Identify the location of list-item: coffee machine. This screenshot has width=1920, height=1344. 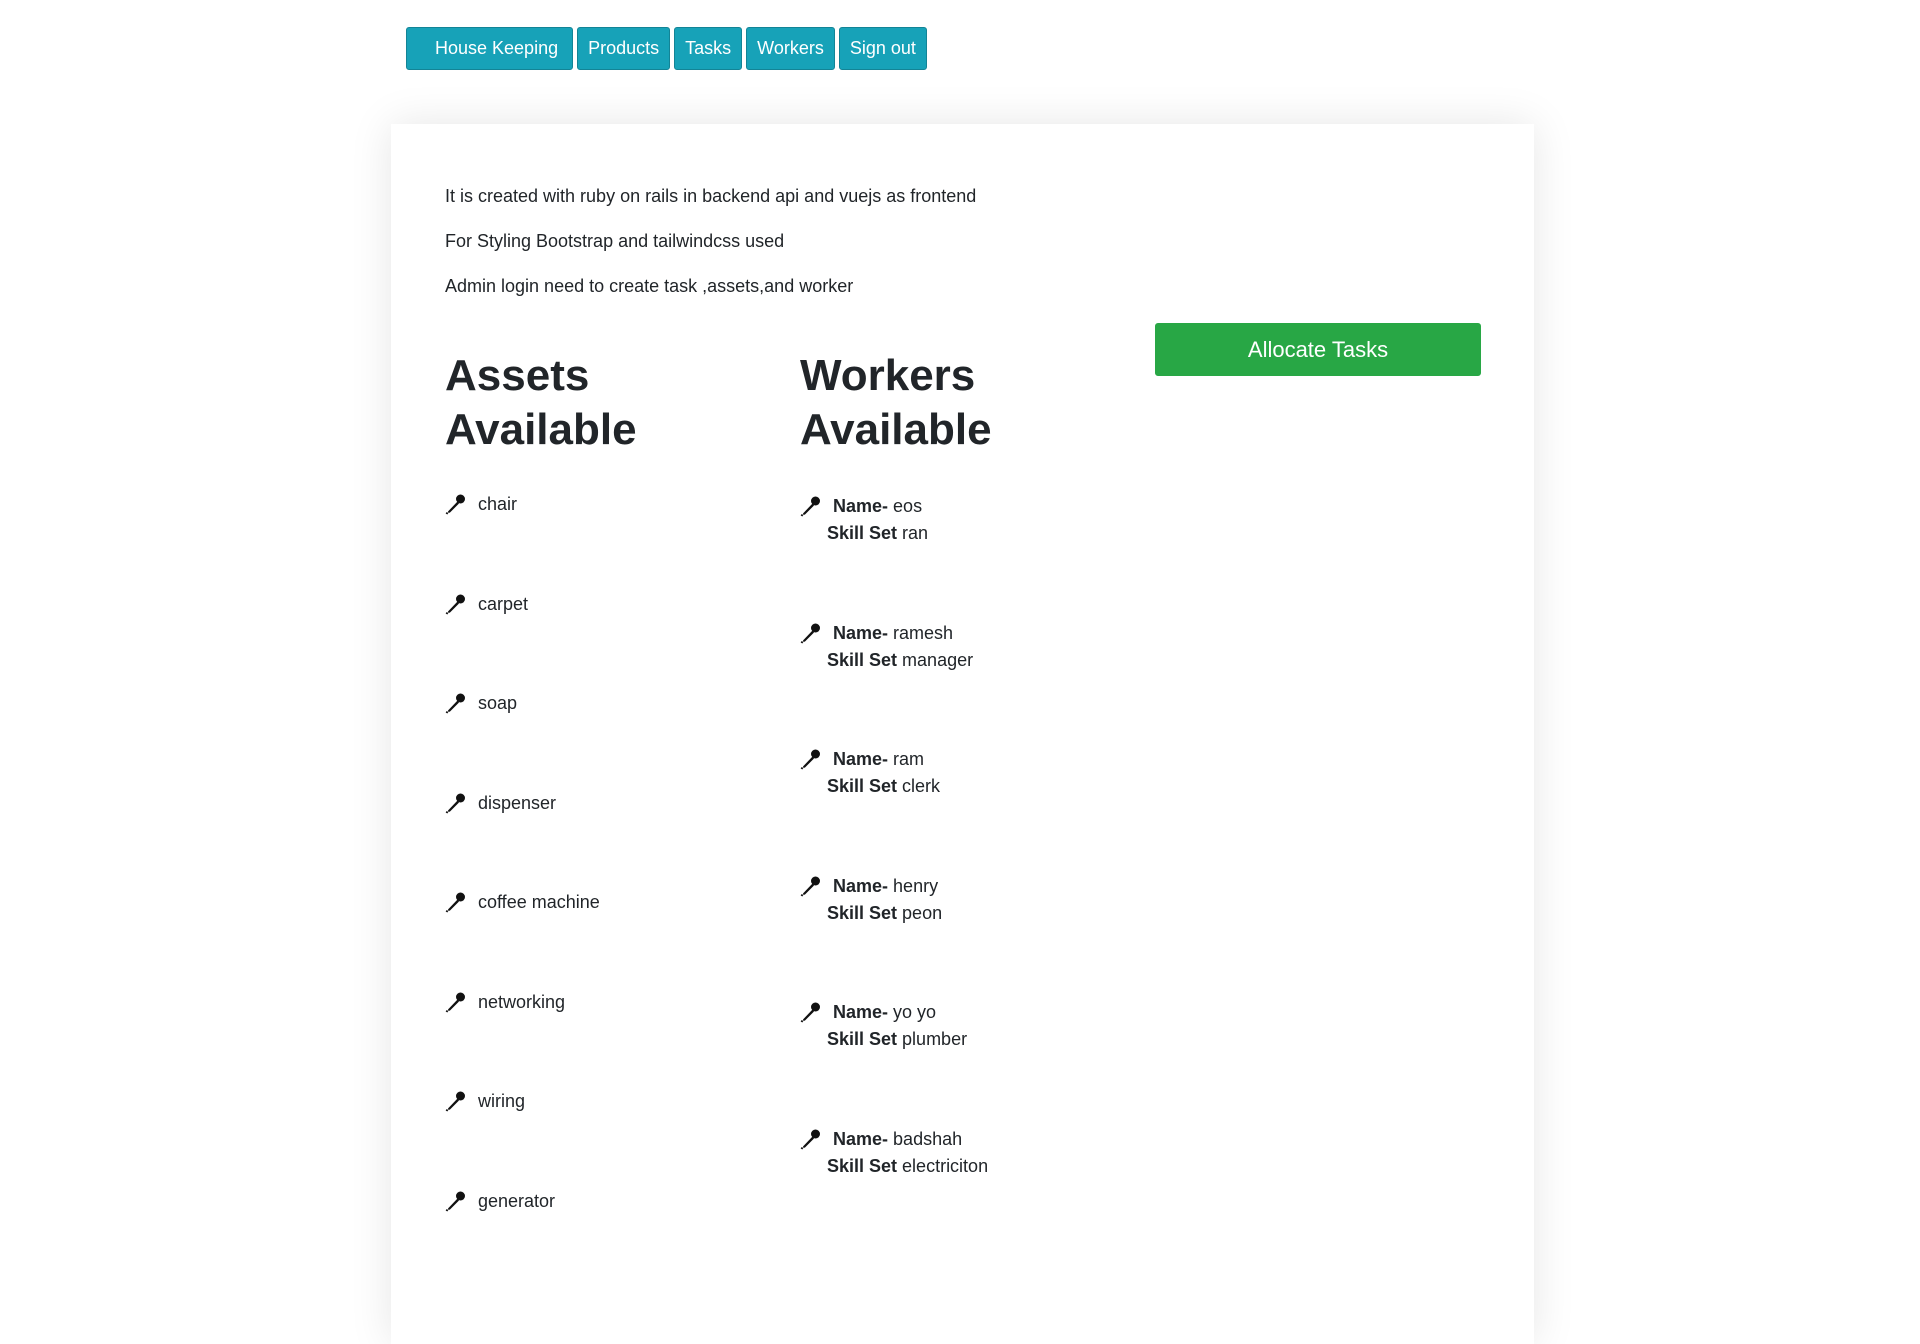
(610, 941).